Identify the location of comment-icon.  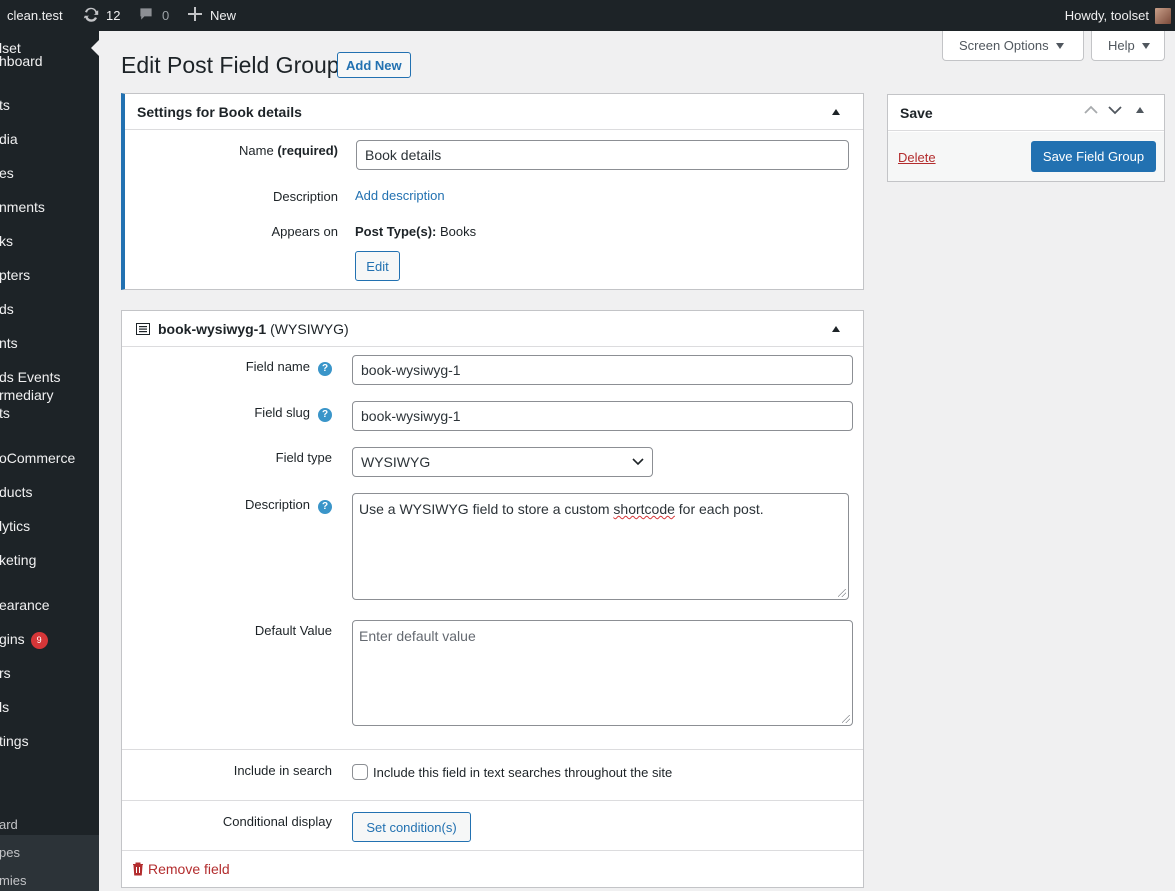
(146, 15).